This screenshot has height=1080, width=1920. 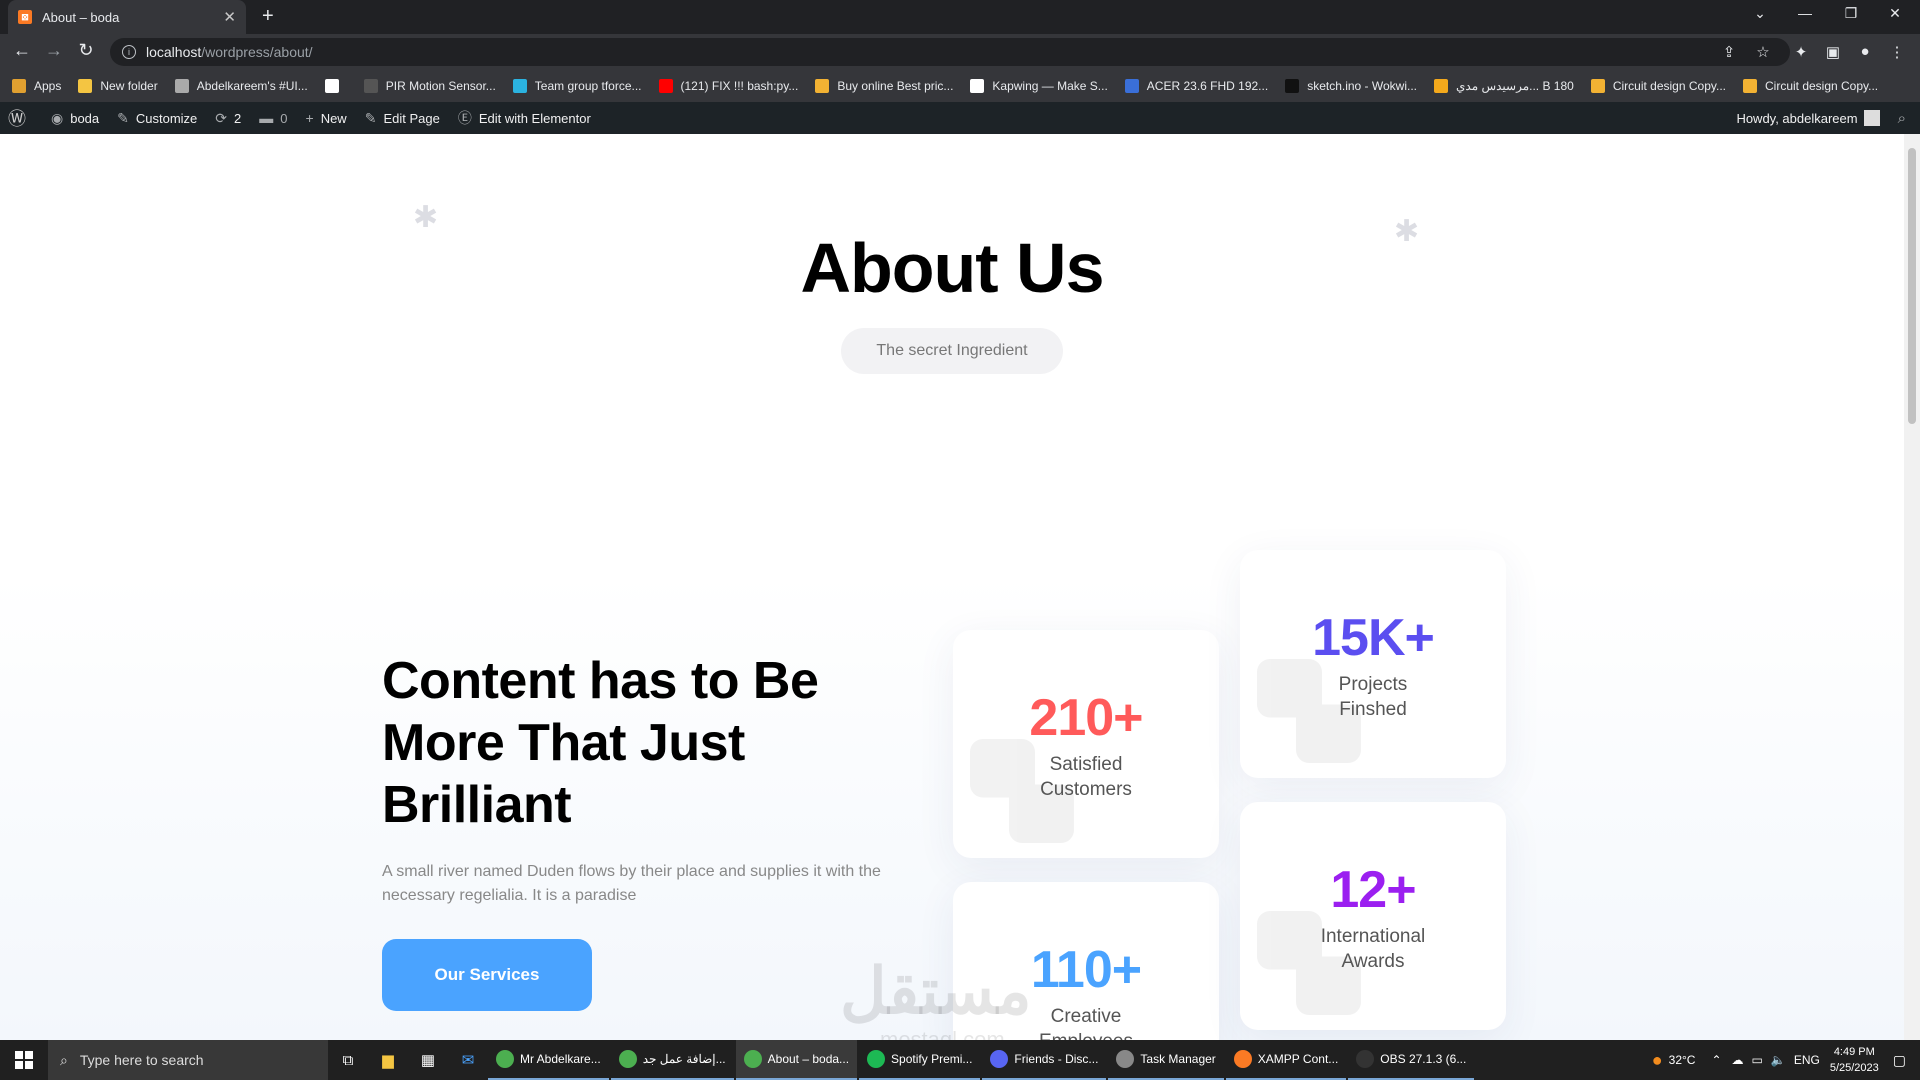 What do you see at coordinates (1912, 587) in the screenshot?
I see `page-scrollbar` at bounding box center [1912, 587].